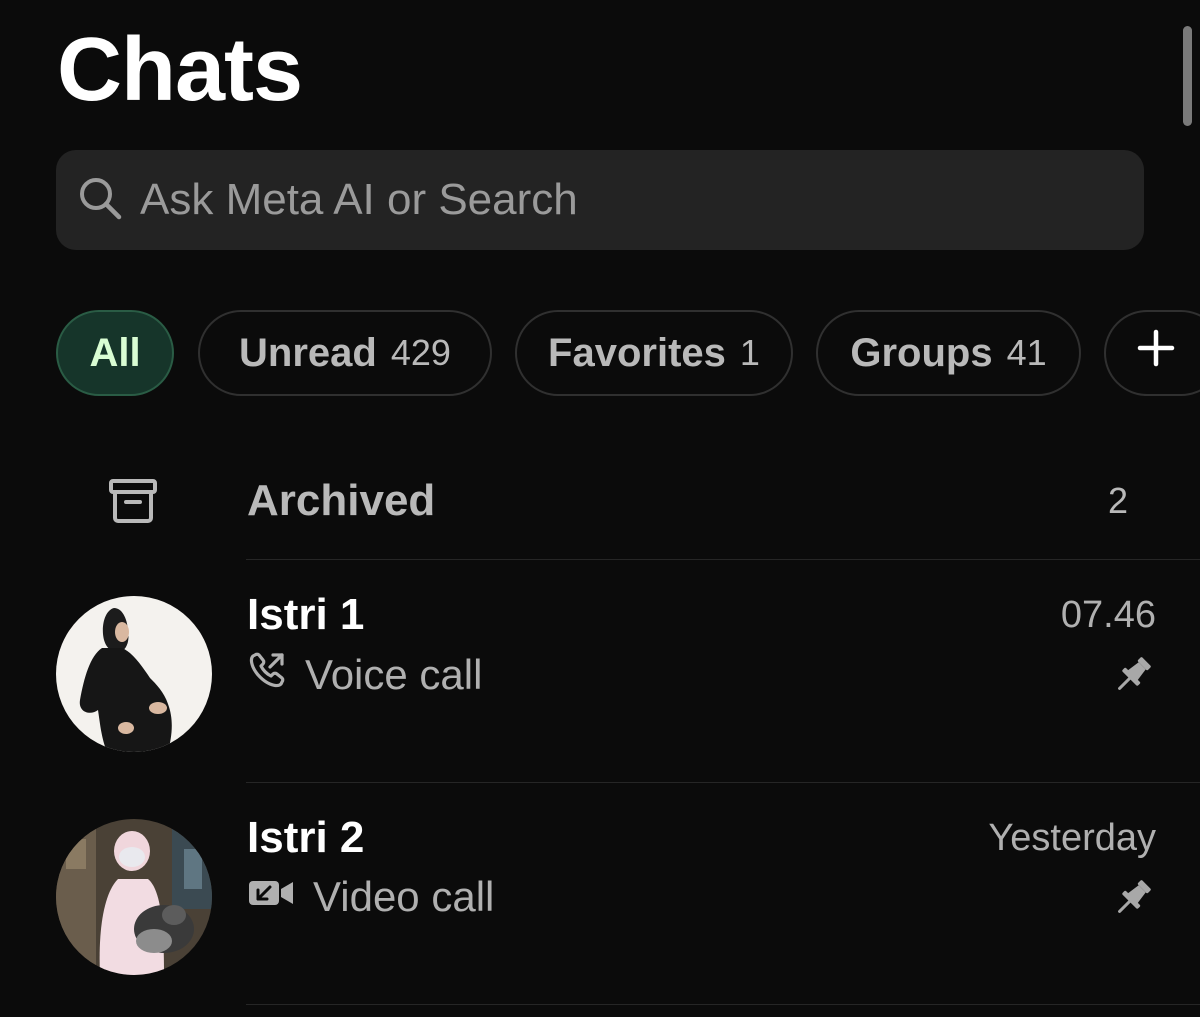  What do you see at coordinates (276, 675) in the screenshot?
I see `outgoing-voice-call-icon` at bounding box center [276, 675].